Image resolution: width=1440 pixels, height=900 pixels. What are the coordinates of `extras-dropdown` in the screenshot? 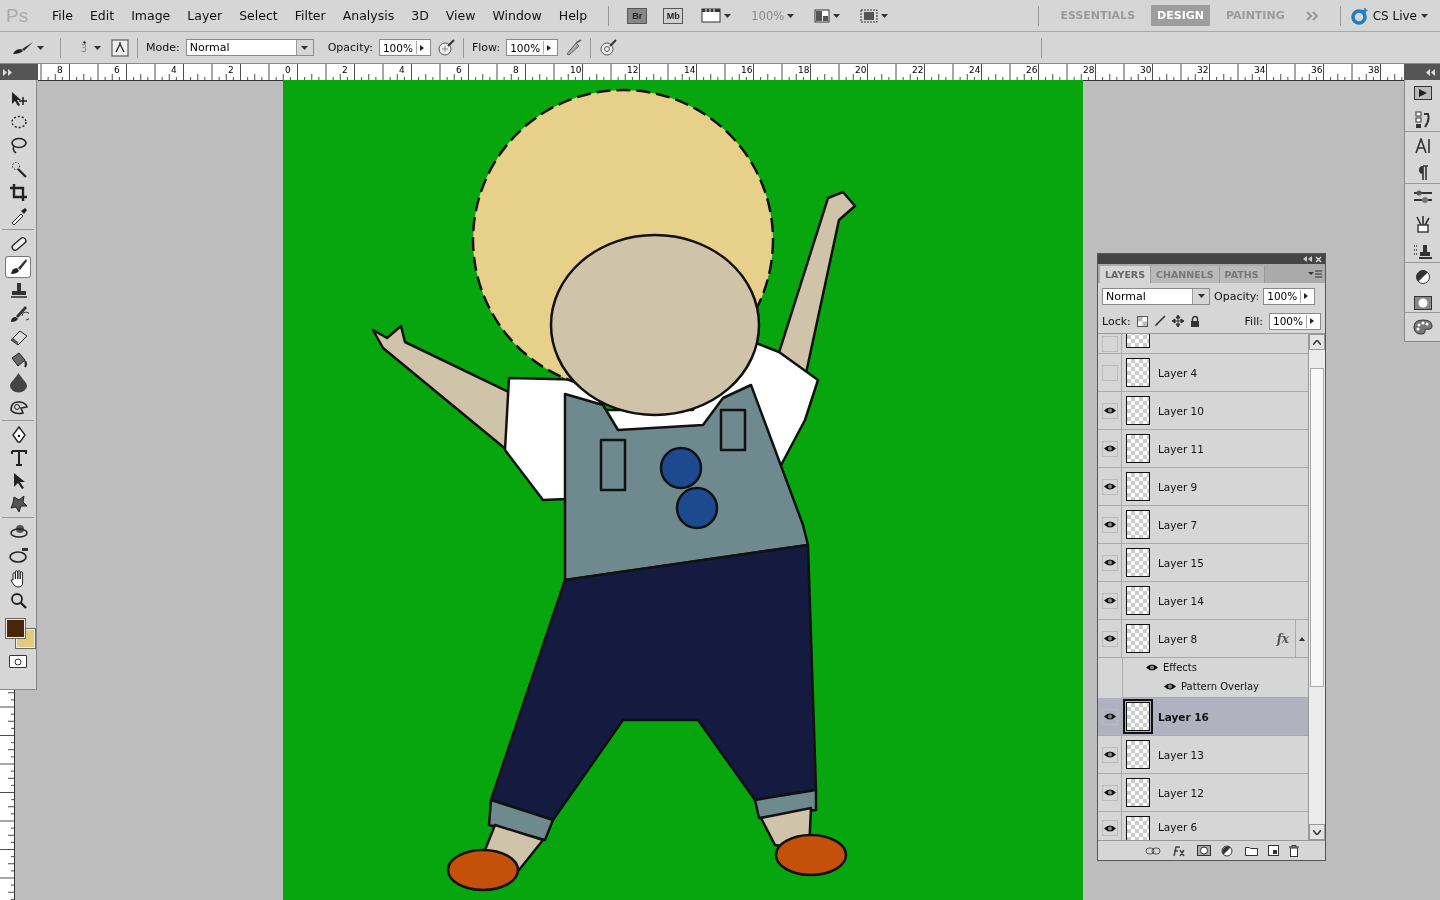 It's located at (716, 15).